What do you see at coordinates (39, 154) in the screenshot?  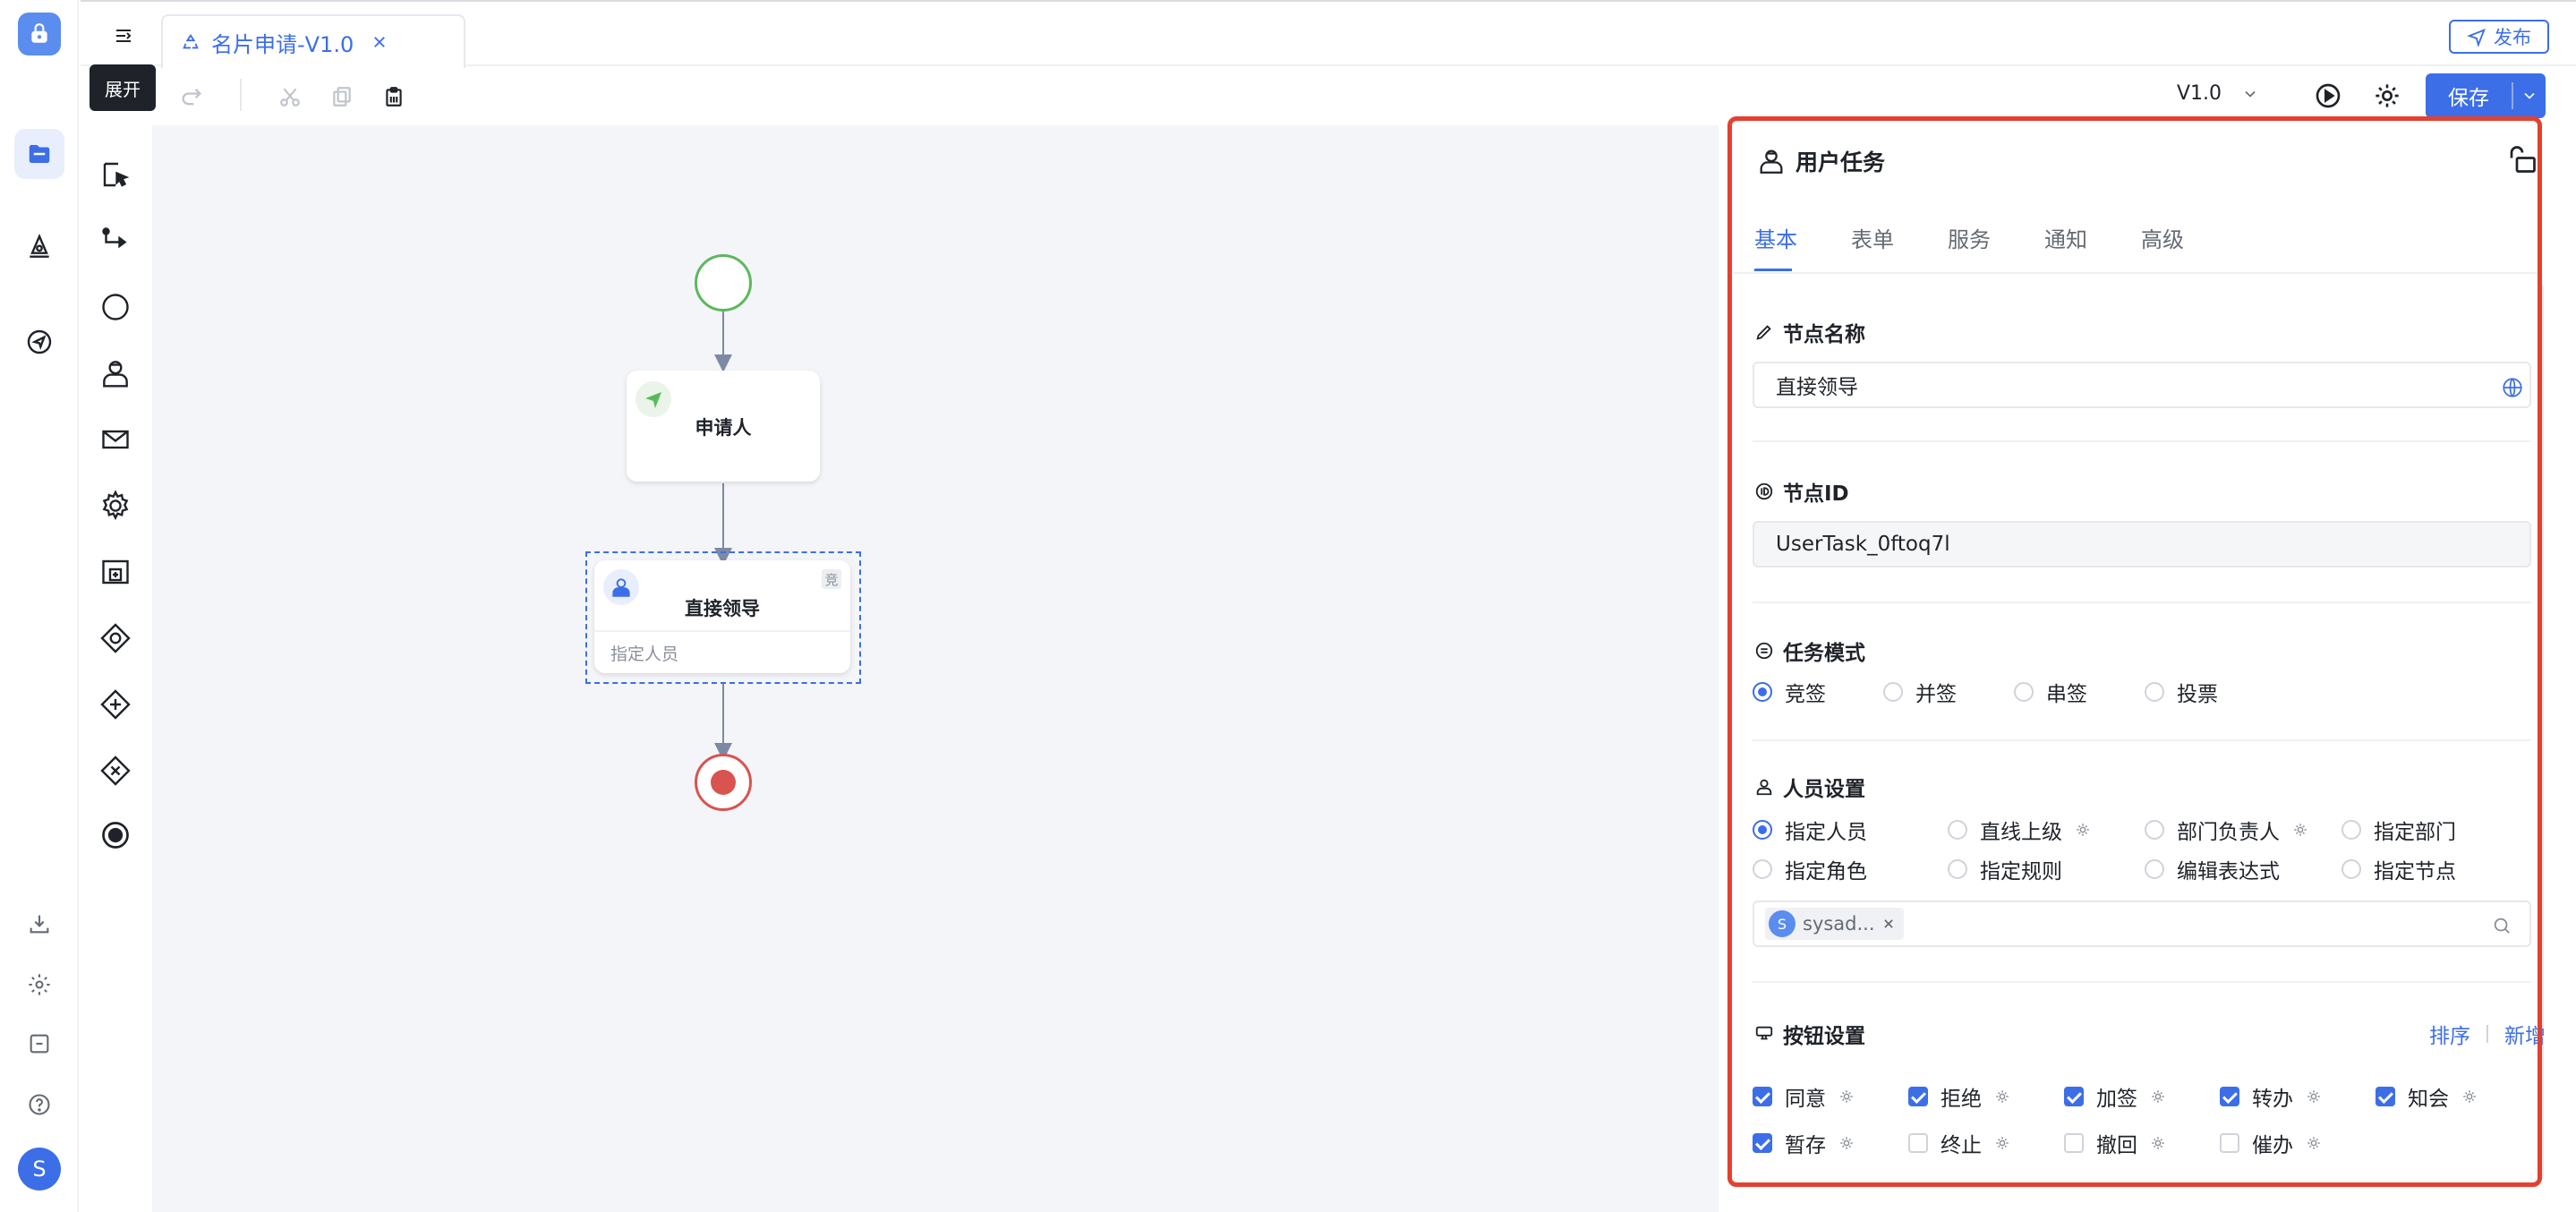 I see `folder-icon` at bounding box center [39, 154].